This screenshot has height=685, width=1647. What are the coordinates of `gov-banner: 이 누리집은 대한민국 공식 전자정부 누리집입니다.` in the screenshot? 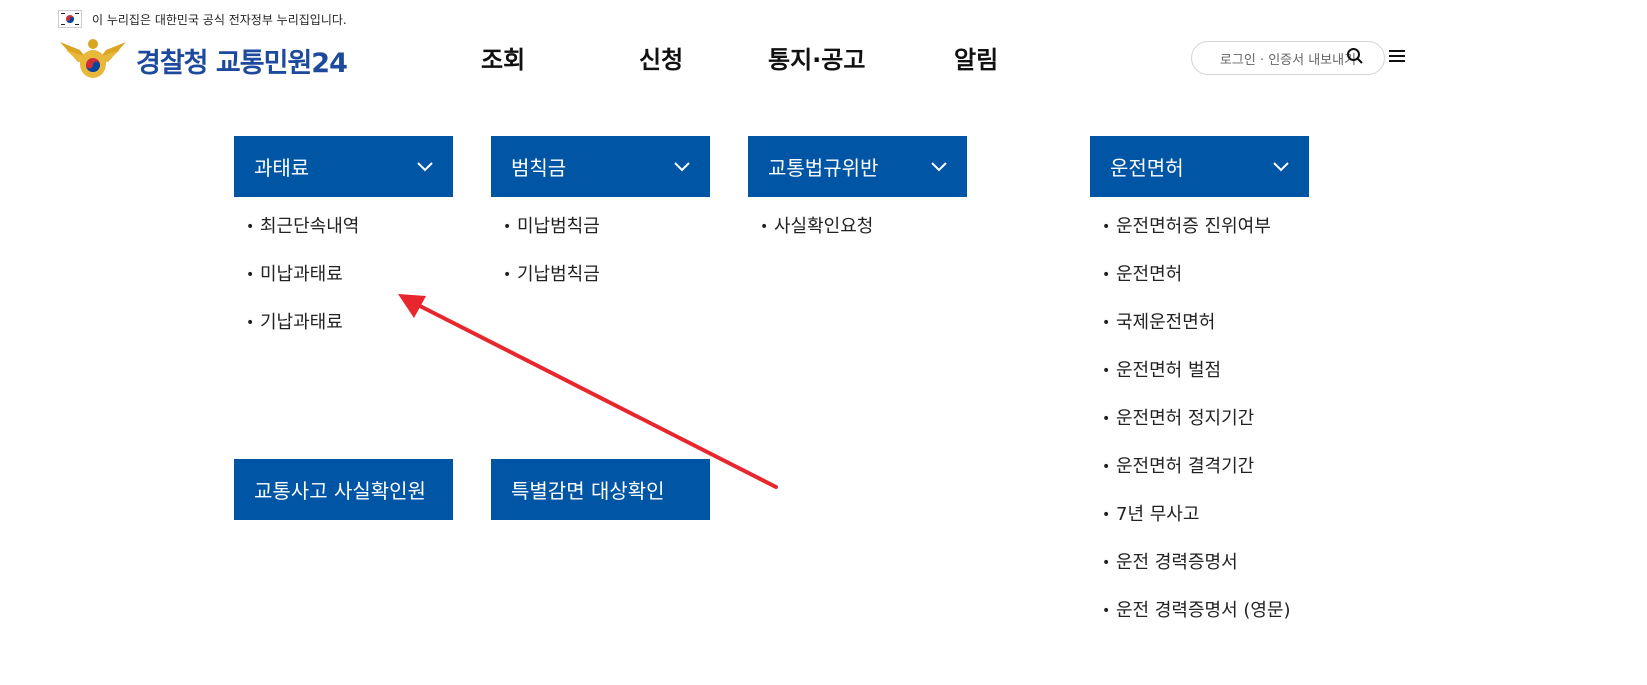 It's located at (202, 19).